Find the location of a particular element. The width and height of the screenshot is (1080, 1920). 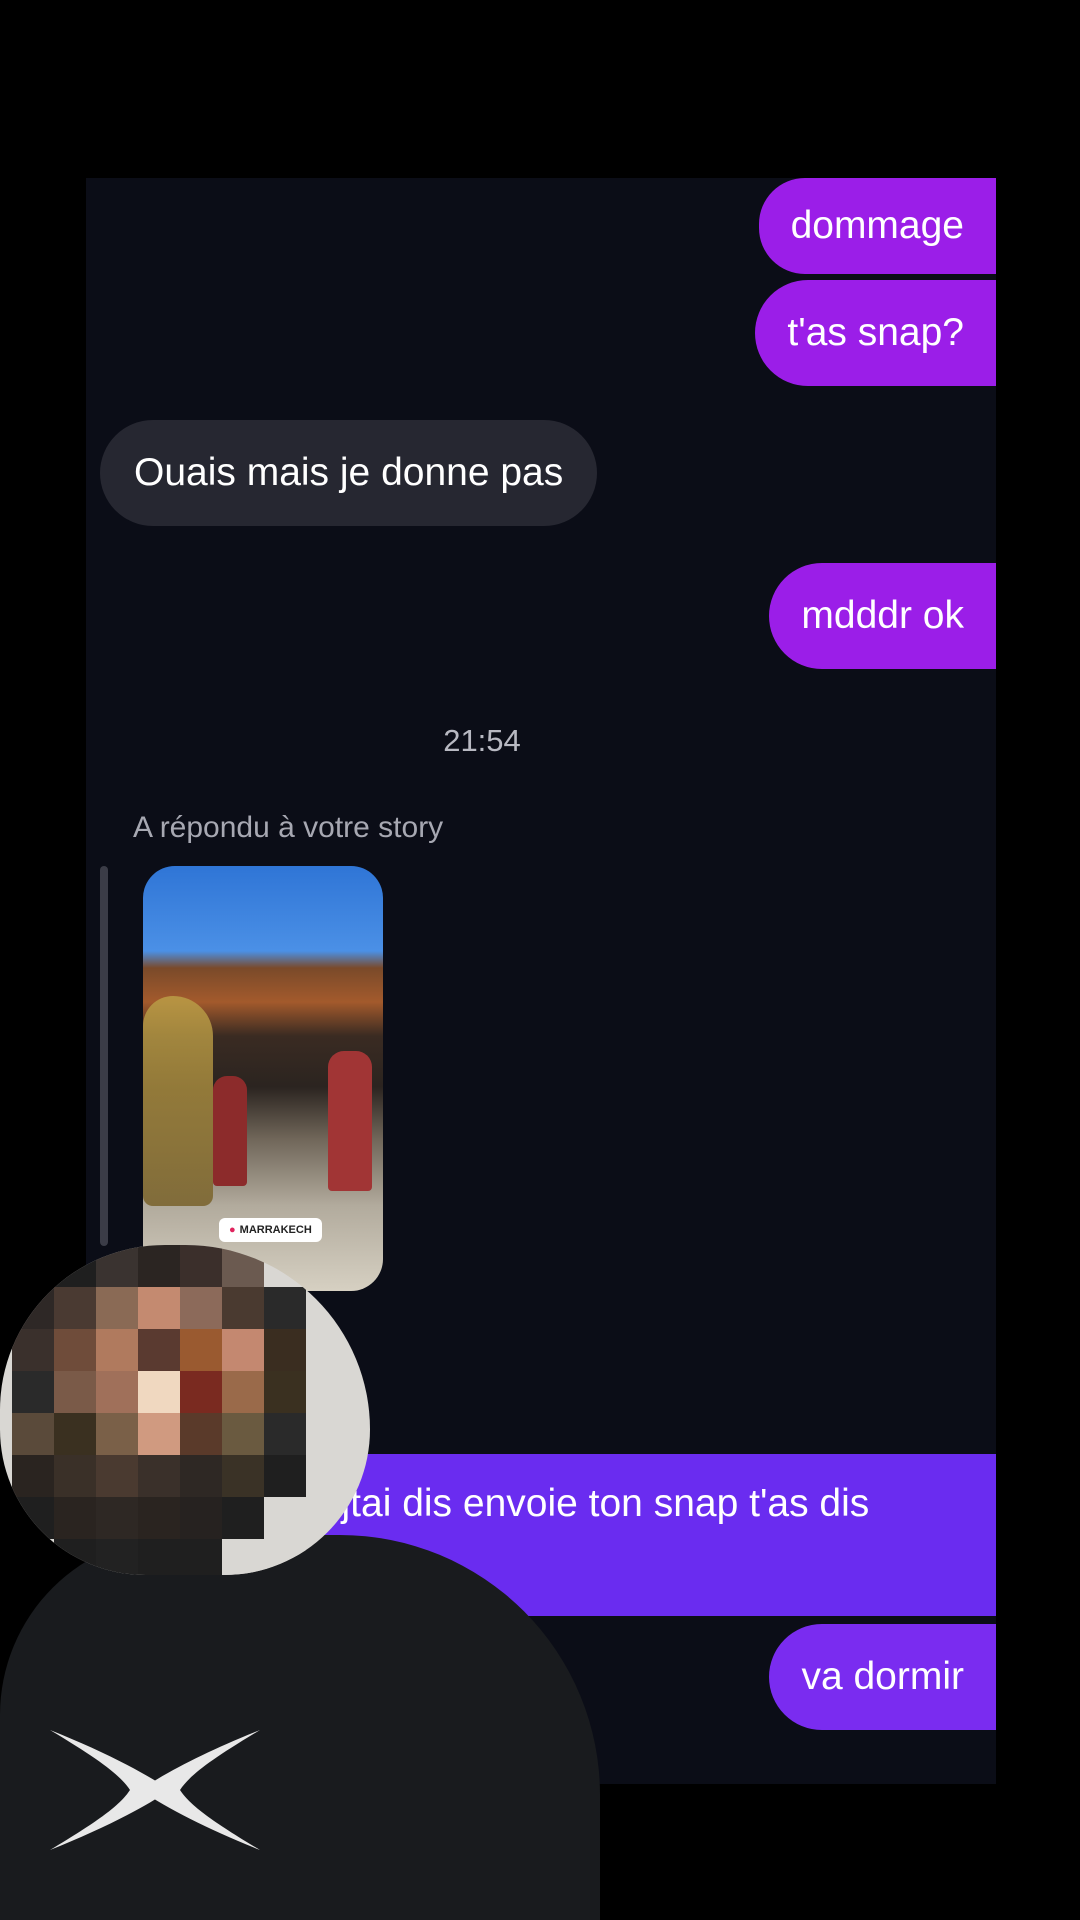

message-text: mdddr ok is located at coordinates (882, 615).